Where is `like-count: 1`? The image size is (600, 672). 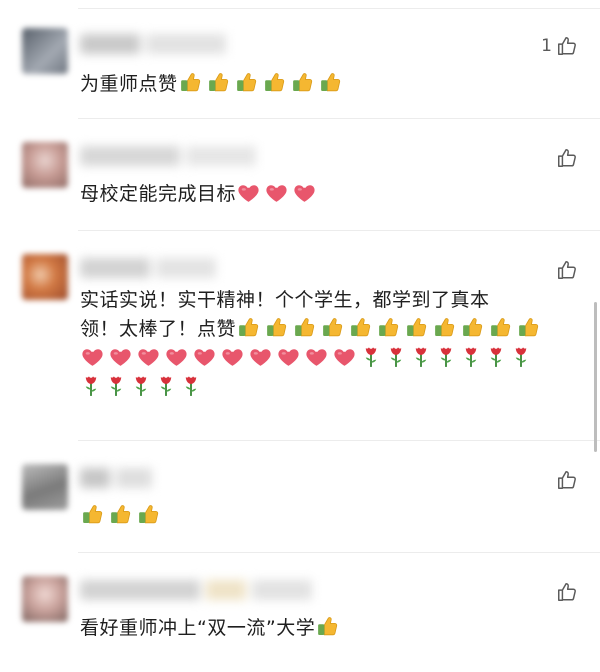 like-count: 1 is located at coordinates (546, 46).